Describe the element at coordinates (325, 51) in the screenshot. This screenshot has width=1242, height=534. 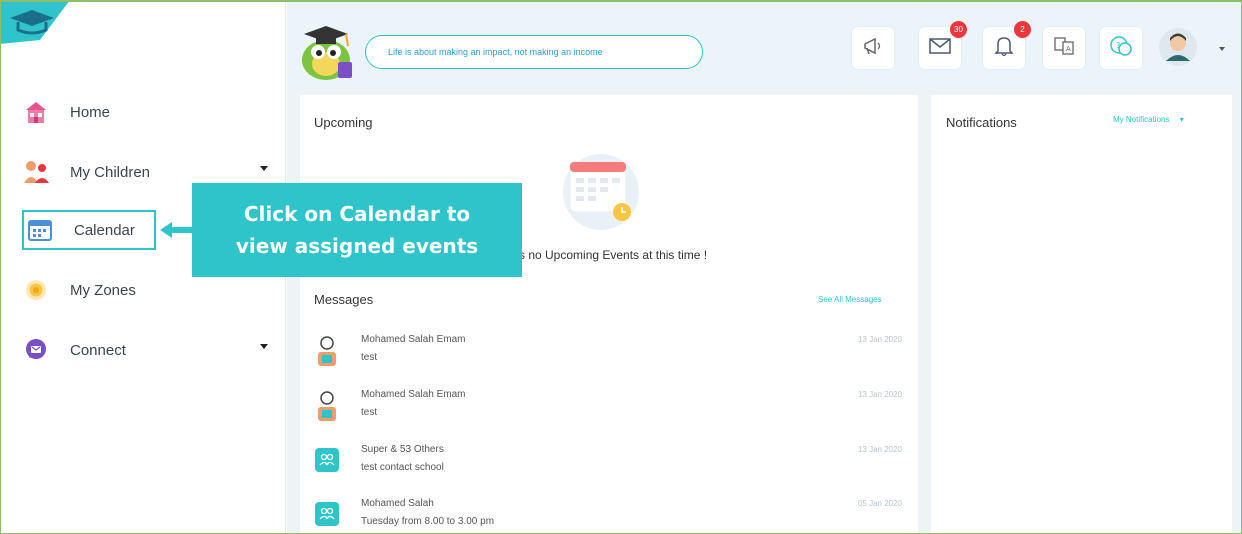
I see `mascot-image` at that location.